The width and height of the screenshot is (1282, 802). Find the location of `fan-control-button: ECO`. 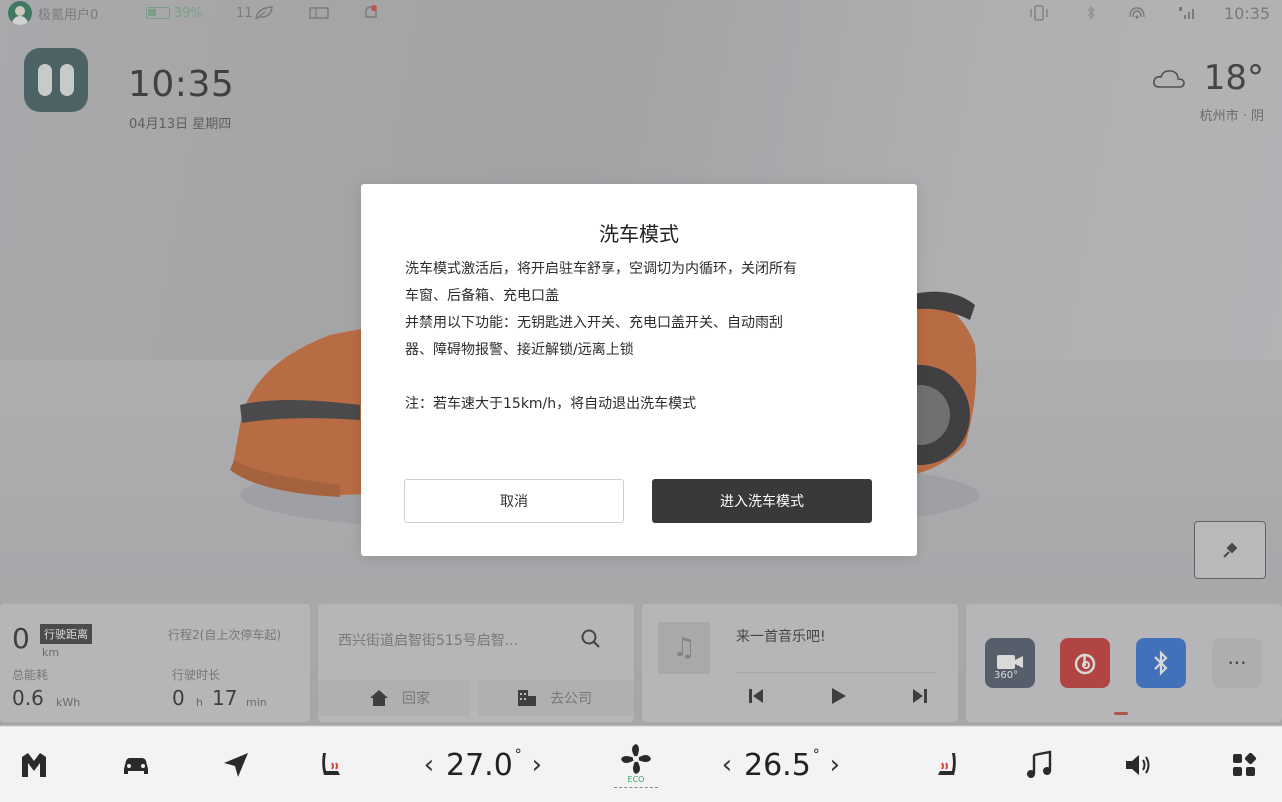

fan-control-button: ECO is located at coordinates (636, 769).